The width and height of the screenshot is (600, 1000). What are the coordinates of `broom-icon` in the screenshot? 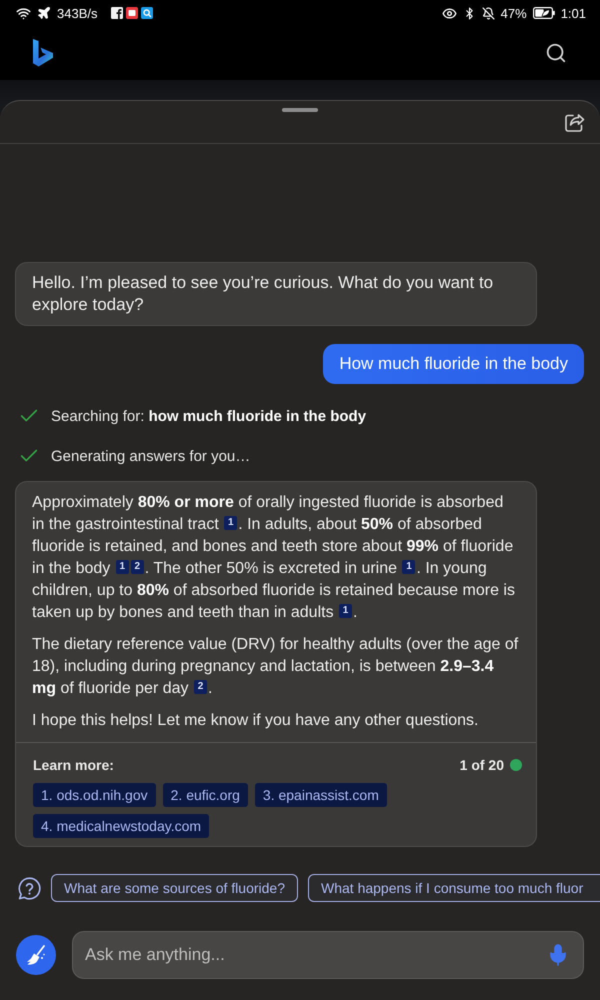 It's located at (36, 955).